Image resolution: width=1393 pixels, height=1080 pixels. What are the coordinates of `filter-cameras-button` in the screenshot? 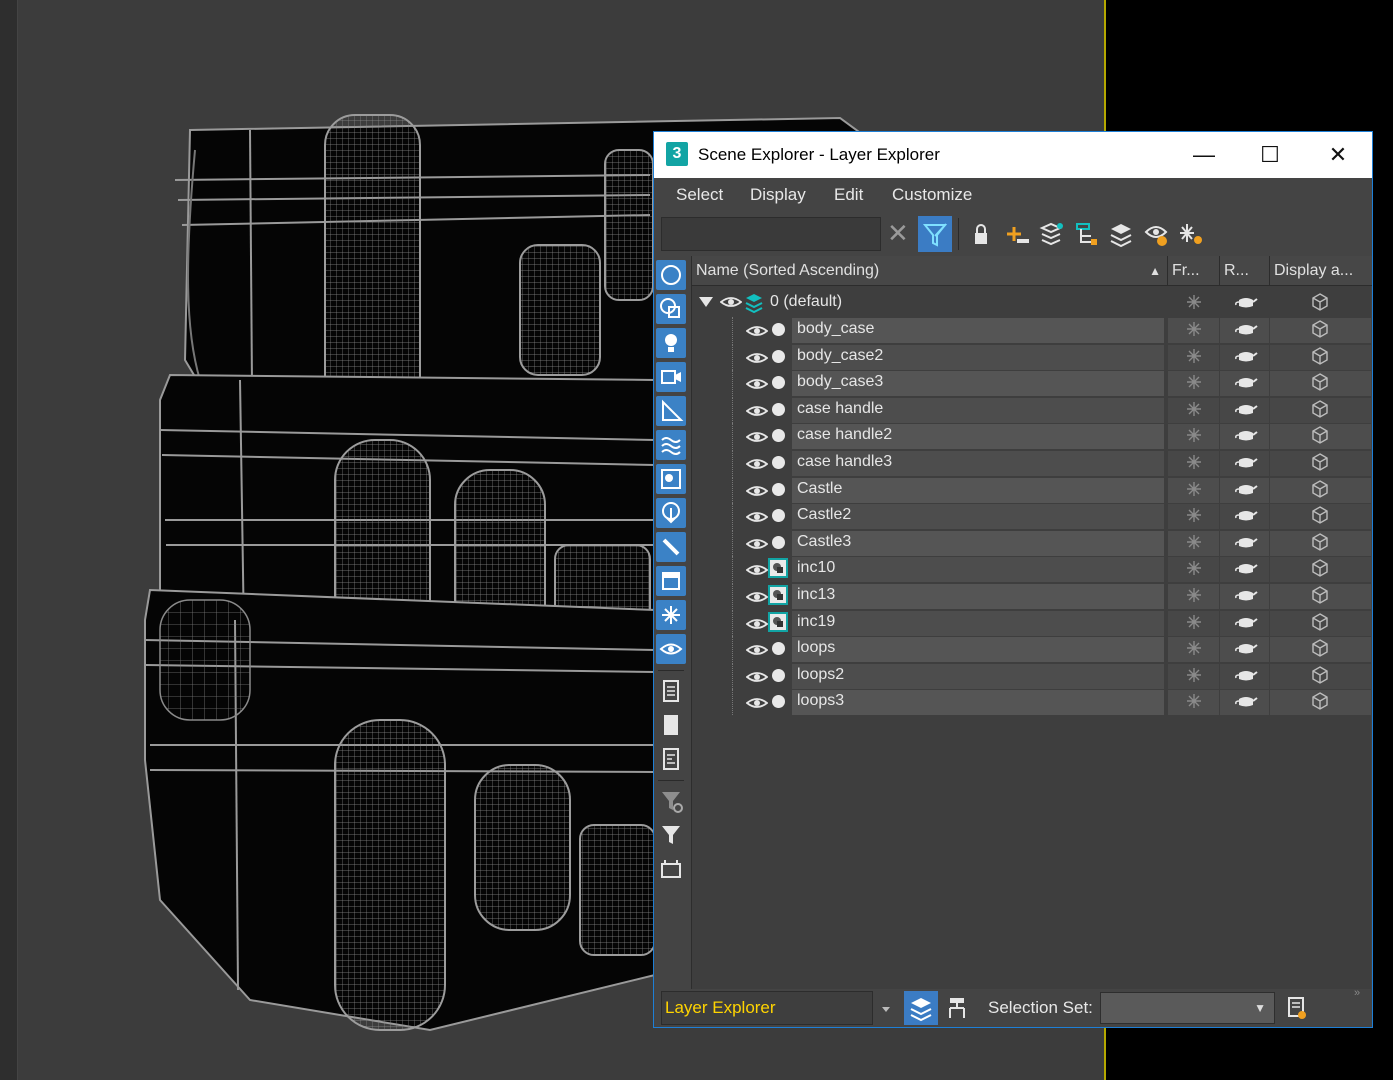 It's located at (671, 377).